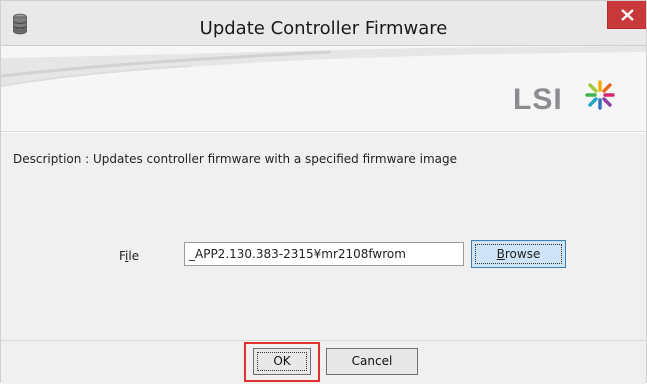 This screenshot has height=384, width=647. I want to click on cancel-button-label: Cancel, so click(372, 361).